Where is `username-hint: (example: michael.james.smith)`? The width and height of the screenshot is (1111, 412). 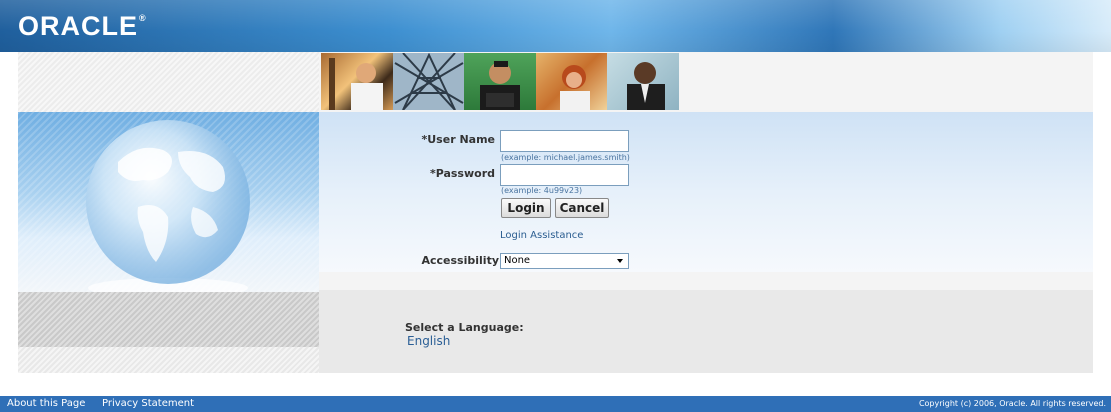
username-hint: (example: michael.james.smith) is located at coordinates (565, 157).